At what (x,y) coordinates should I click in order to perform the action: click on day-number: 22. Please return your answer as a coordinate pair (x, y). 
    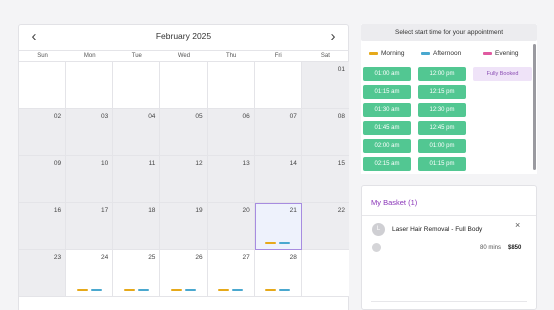
    Looking at the image, I should click on (341, 210).